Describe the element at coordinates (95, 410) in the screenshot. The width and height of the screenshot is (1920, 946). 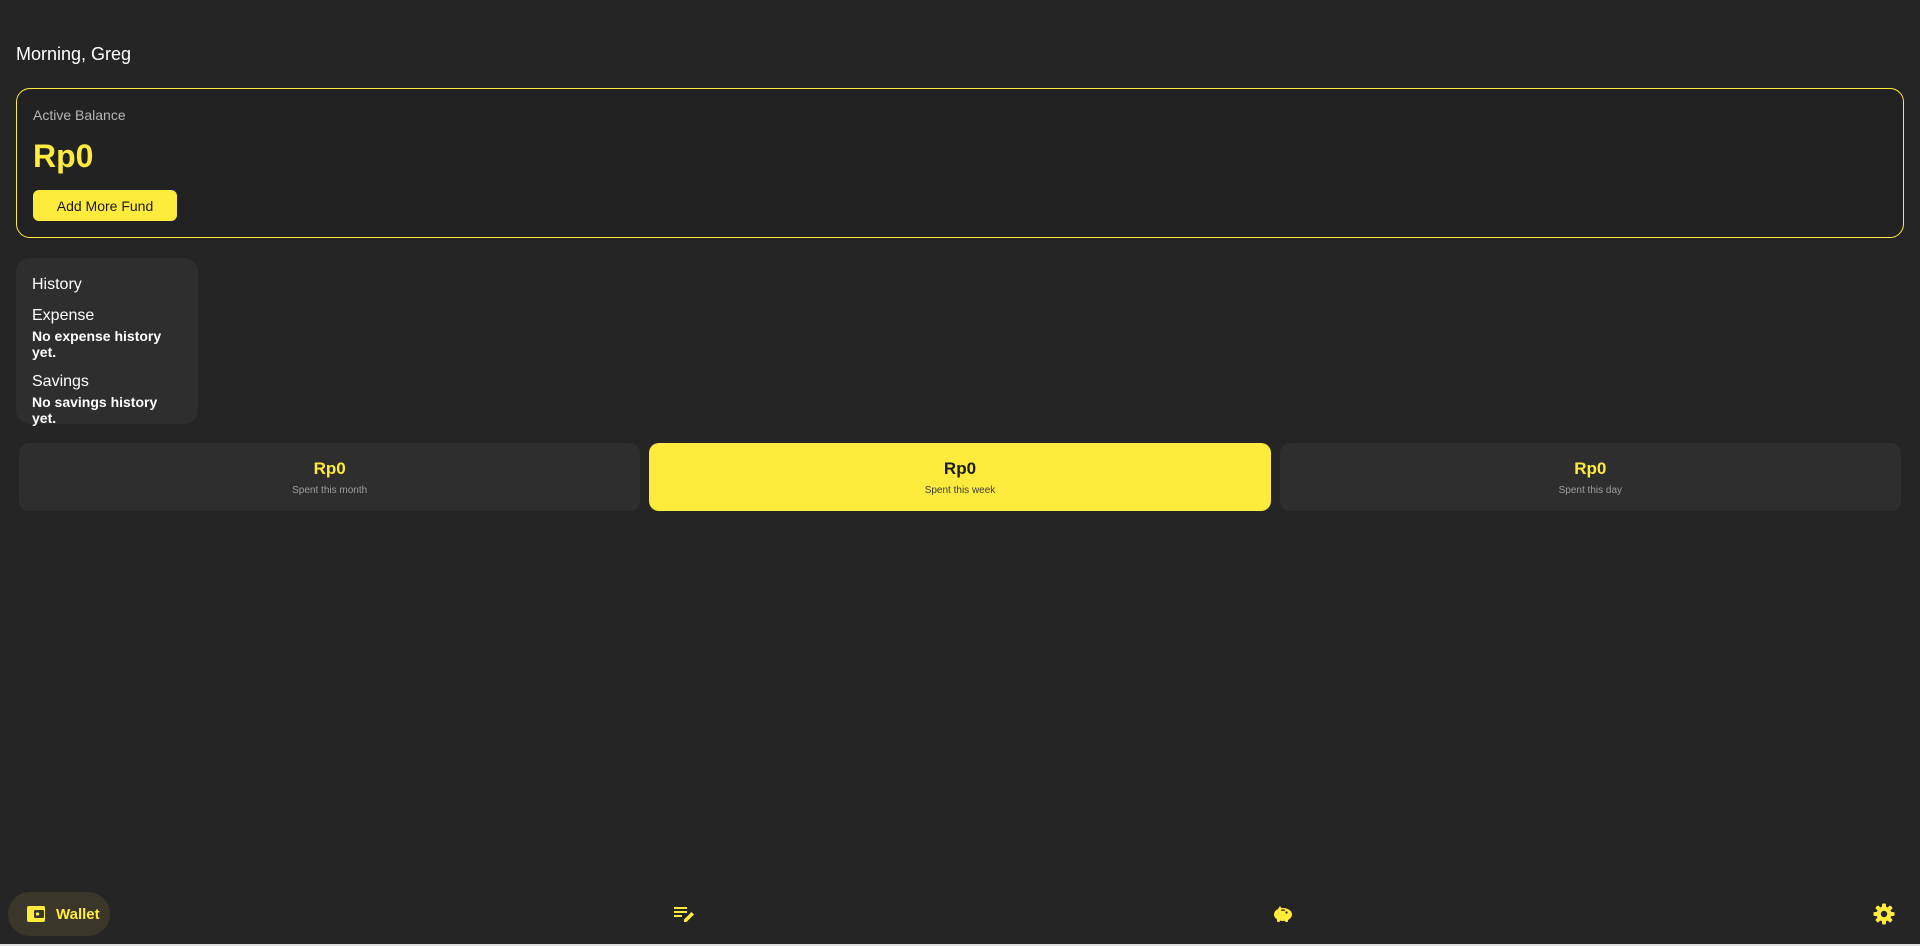
I see `savings-empty-message: No savings history yet.` at that location.